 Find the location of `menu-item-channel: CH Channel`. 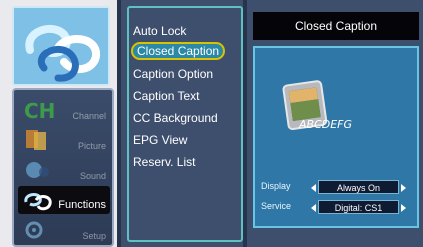

menu-item-channel: CH Channel is located at coordinates (64, 110).